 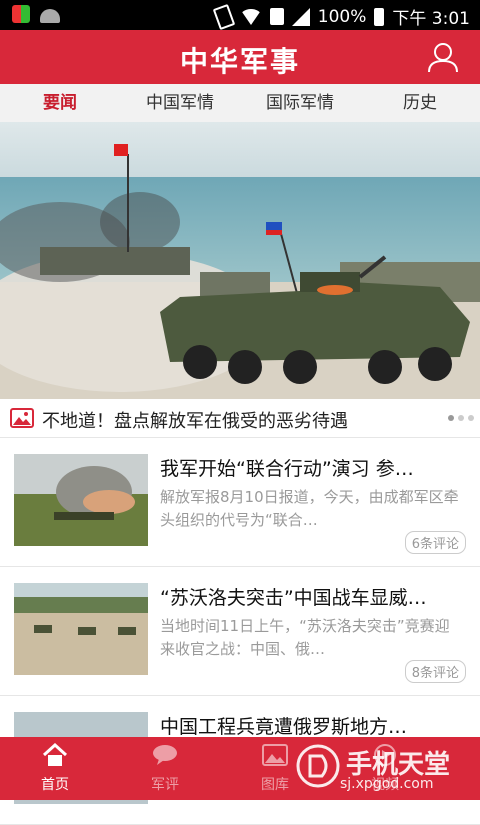 I want to click on wifi-icon, so click(x=250, y=16).